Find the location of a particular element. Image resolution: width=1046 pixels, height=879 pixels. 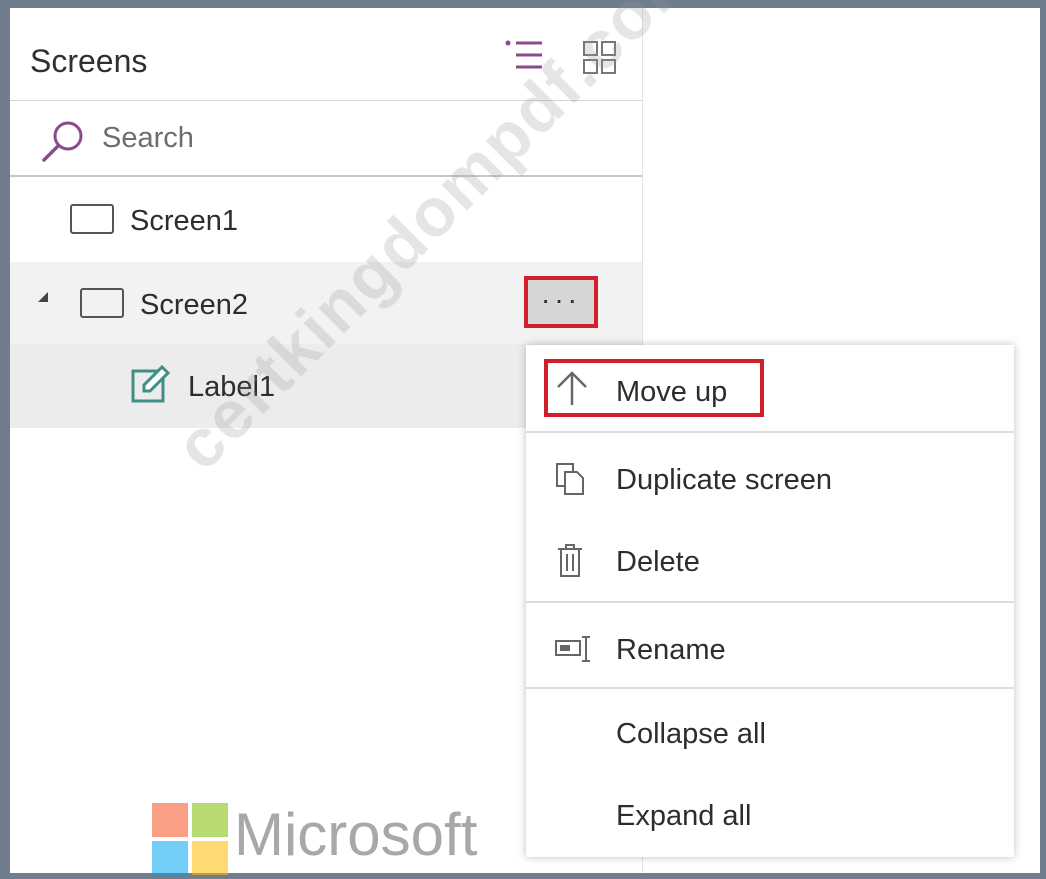

more-options-button: ··· is located at coordinates (561, 302).